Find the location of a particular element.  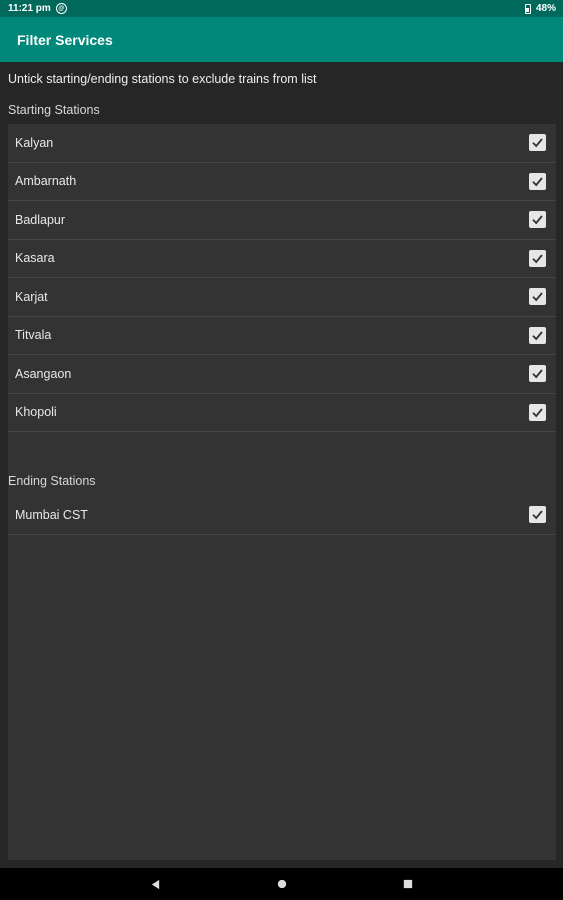

station-row-asangaon: Asangaon is located at coordinates (282, 374).